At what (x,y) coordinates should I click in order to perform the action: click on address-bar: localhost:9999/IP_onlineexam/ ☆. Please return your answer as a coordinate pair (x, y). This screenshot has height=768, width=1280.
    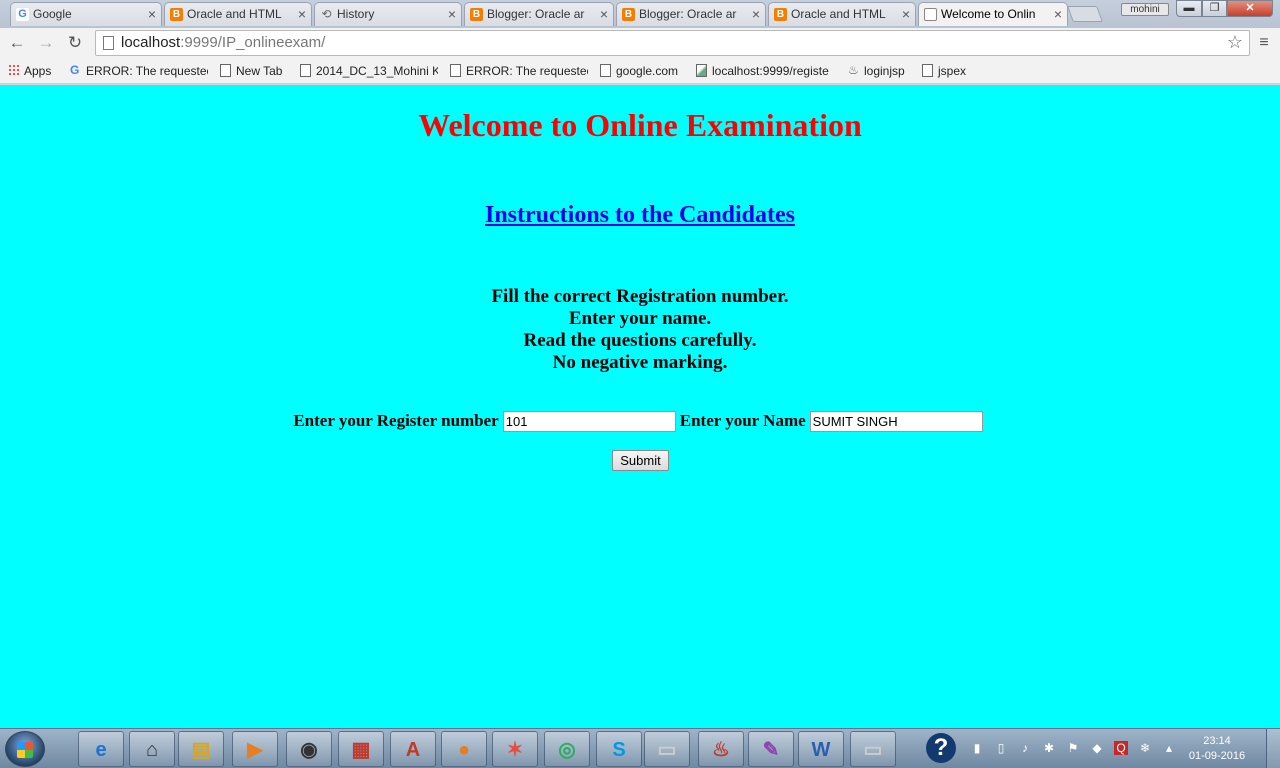
    Looking at the image, I should click on (672, 43).